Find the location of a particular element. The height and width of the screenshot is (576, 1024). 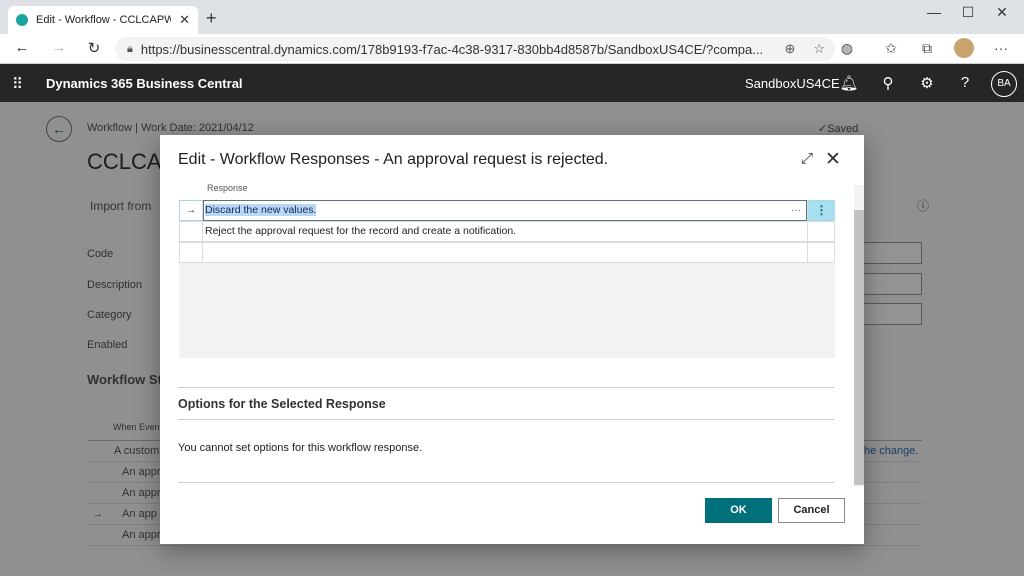

collections-icon: ⧉ is located at coordinates (927, 48).